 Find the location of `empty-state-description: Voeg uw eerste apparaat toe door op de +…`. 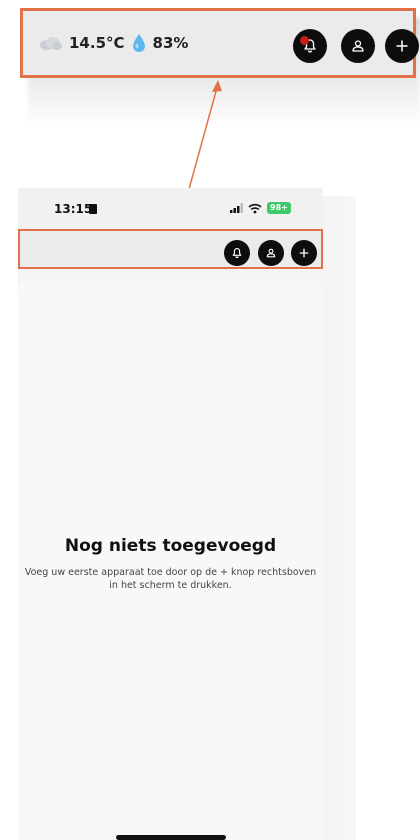

empty-state-description: Voeg uw eerste apparaat toe door op de +… is located at coordinates (170, 579).